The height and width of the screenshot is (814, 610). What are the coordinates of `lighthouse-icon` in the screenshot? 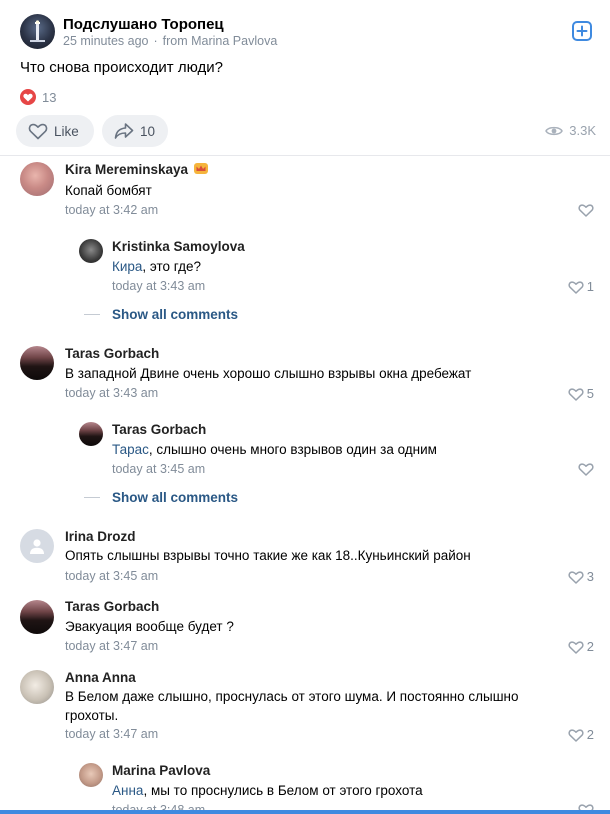 It's located at (37, 31).